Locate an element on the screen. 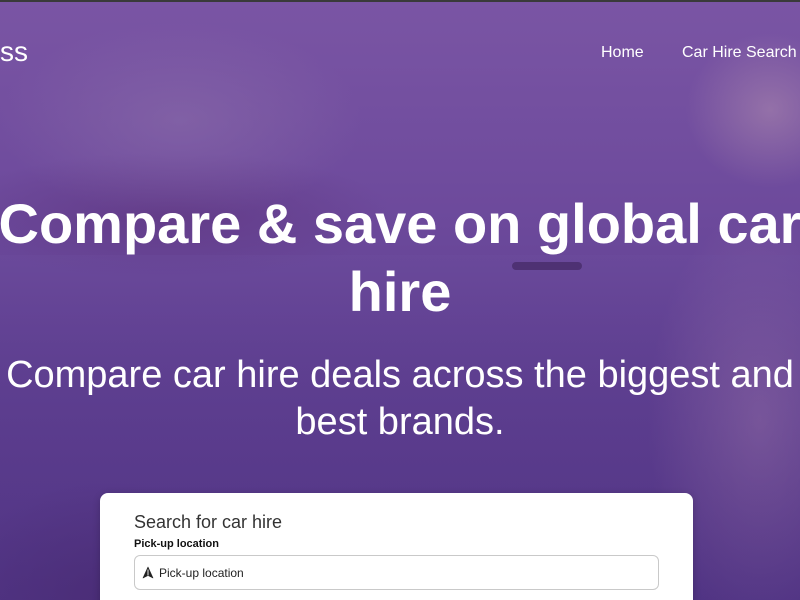 The image size is (800, 600). nav-link-car-hire-search: Car Hire Search is located at coordinates (739, 53).